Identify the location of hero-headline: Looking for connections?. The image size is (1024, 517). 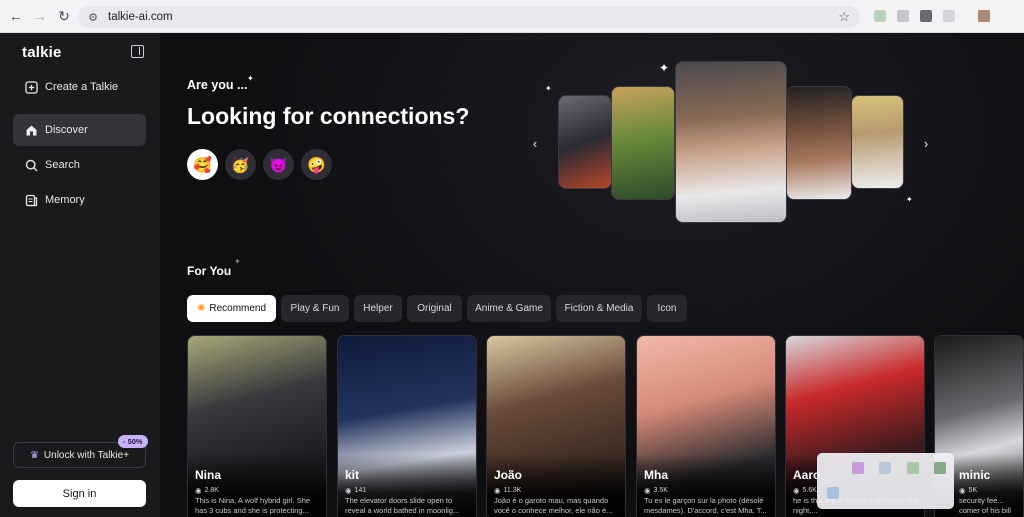
(328, 116).